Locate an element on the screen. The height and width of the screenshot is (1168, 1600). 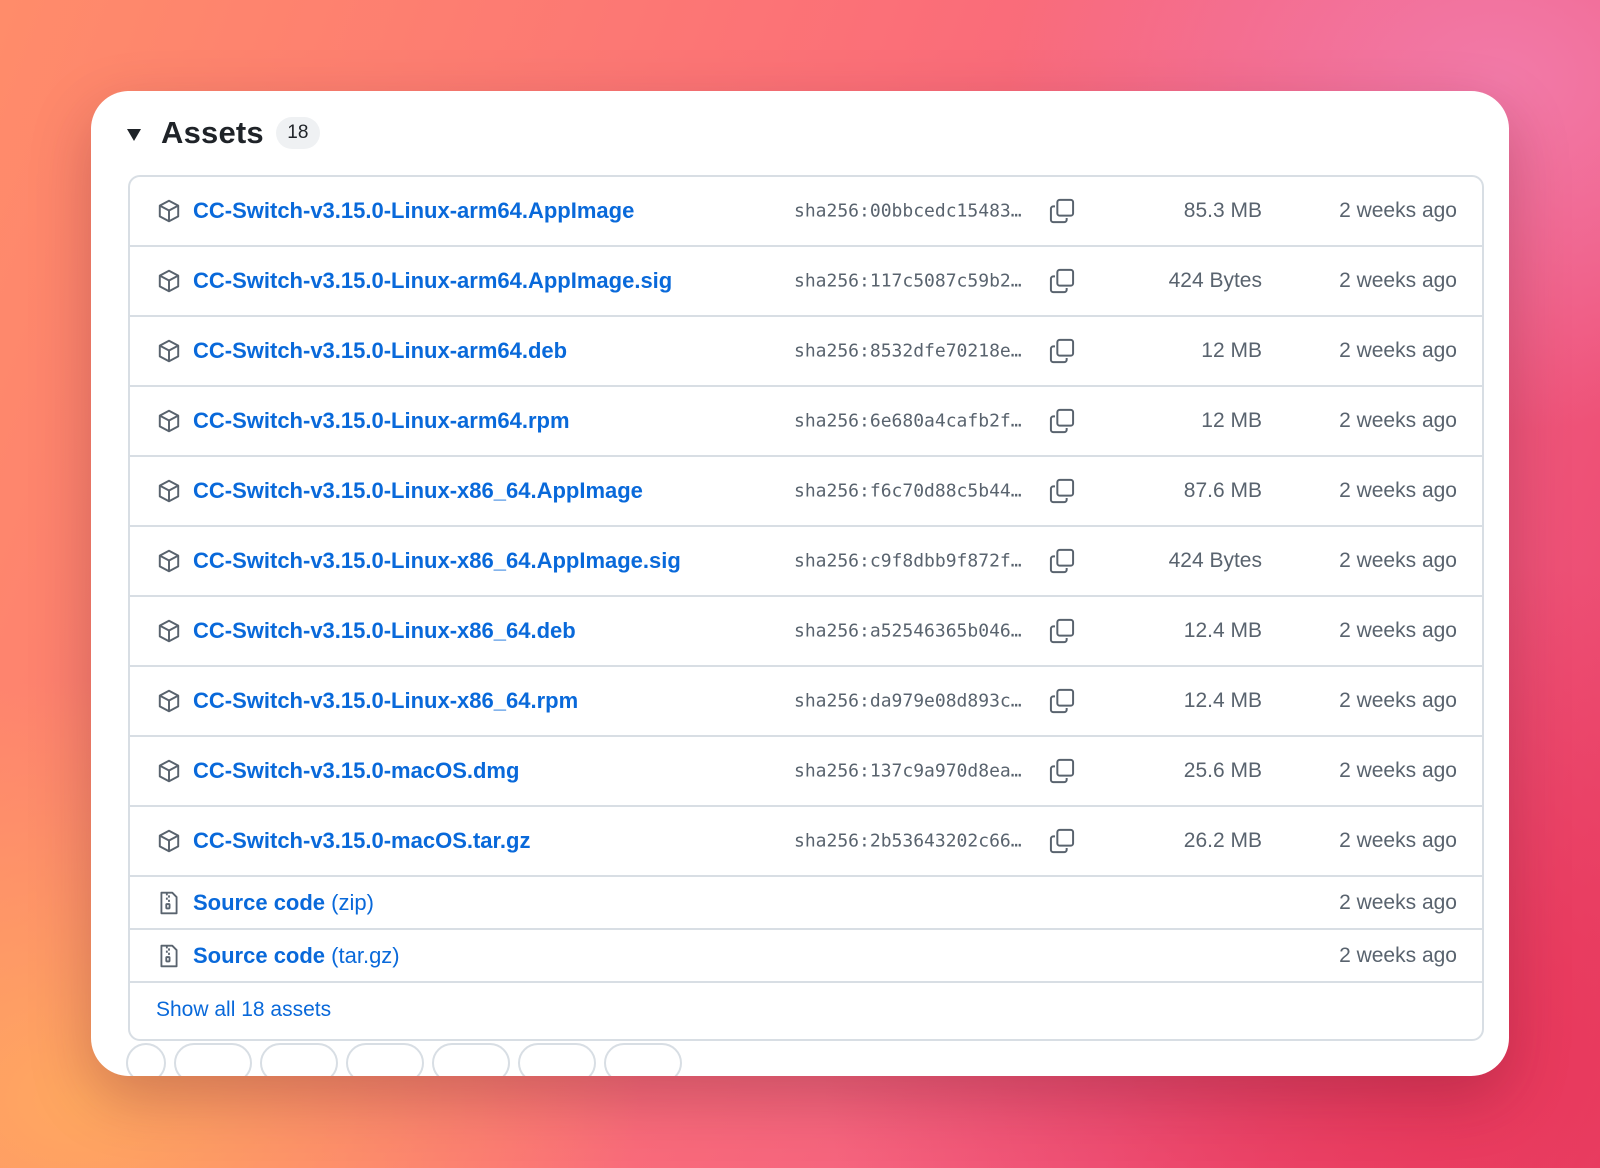
assets-header: Assets 18 is located at coordinates (223, 133).